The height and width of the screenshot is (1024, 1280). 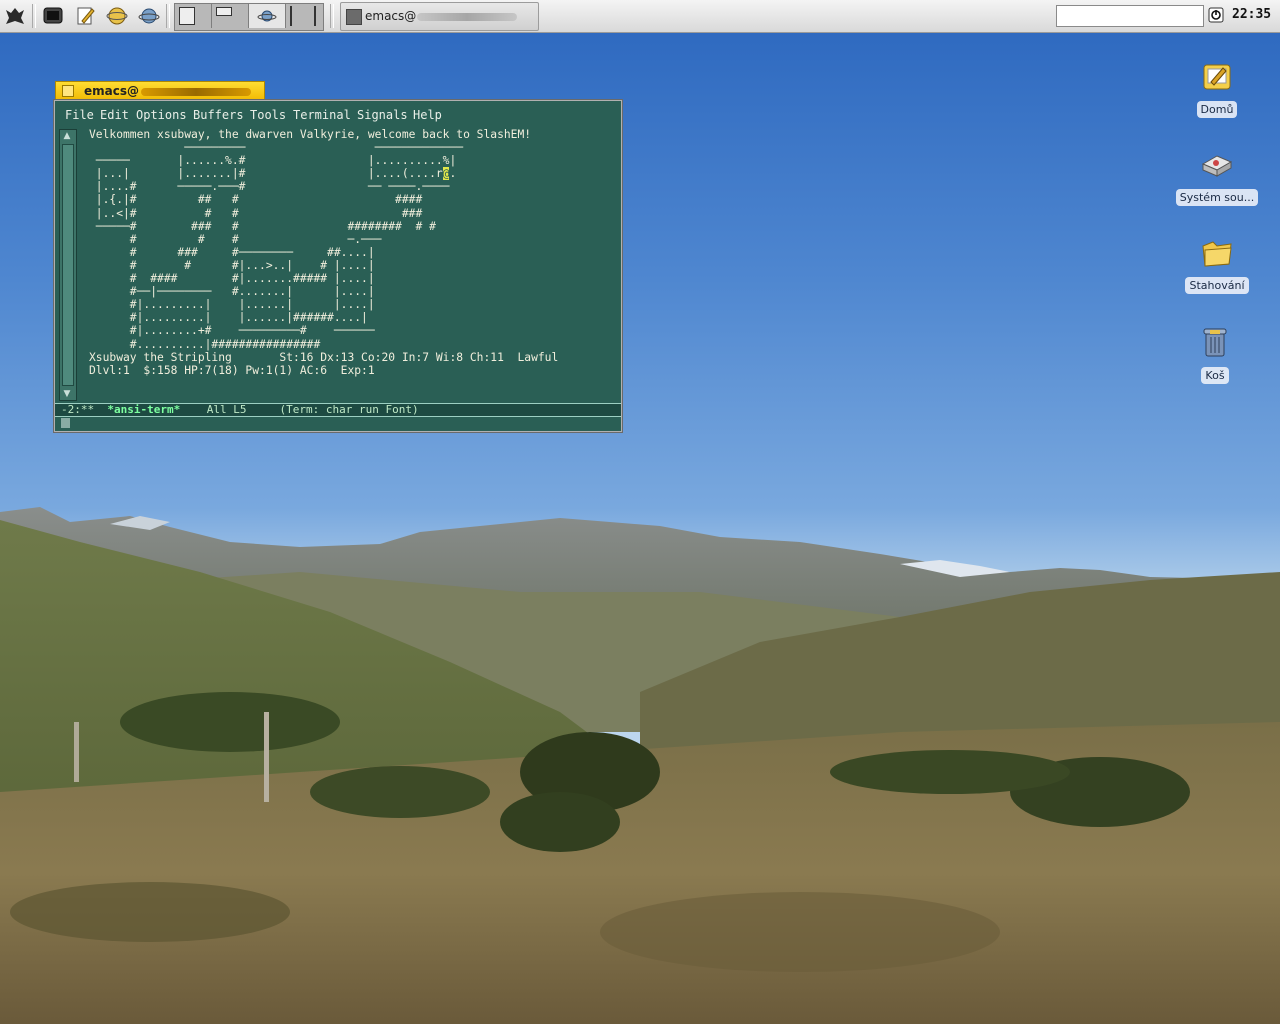 I want to click on desktop-icon-trash: Koš, so click(x=1215, y=354).